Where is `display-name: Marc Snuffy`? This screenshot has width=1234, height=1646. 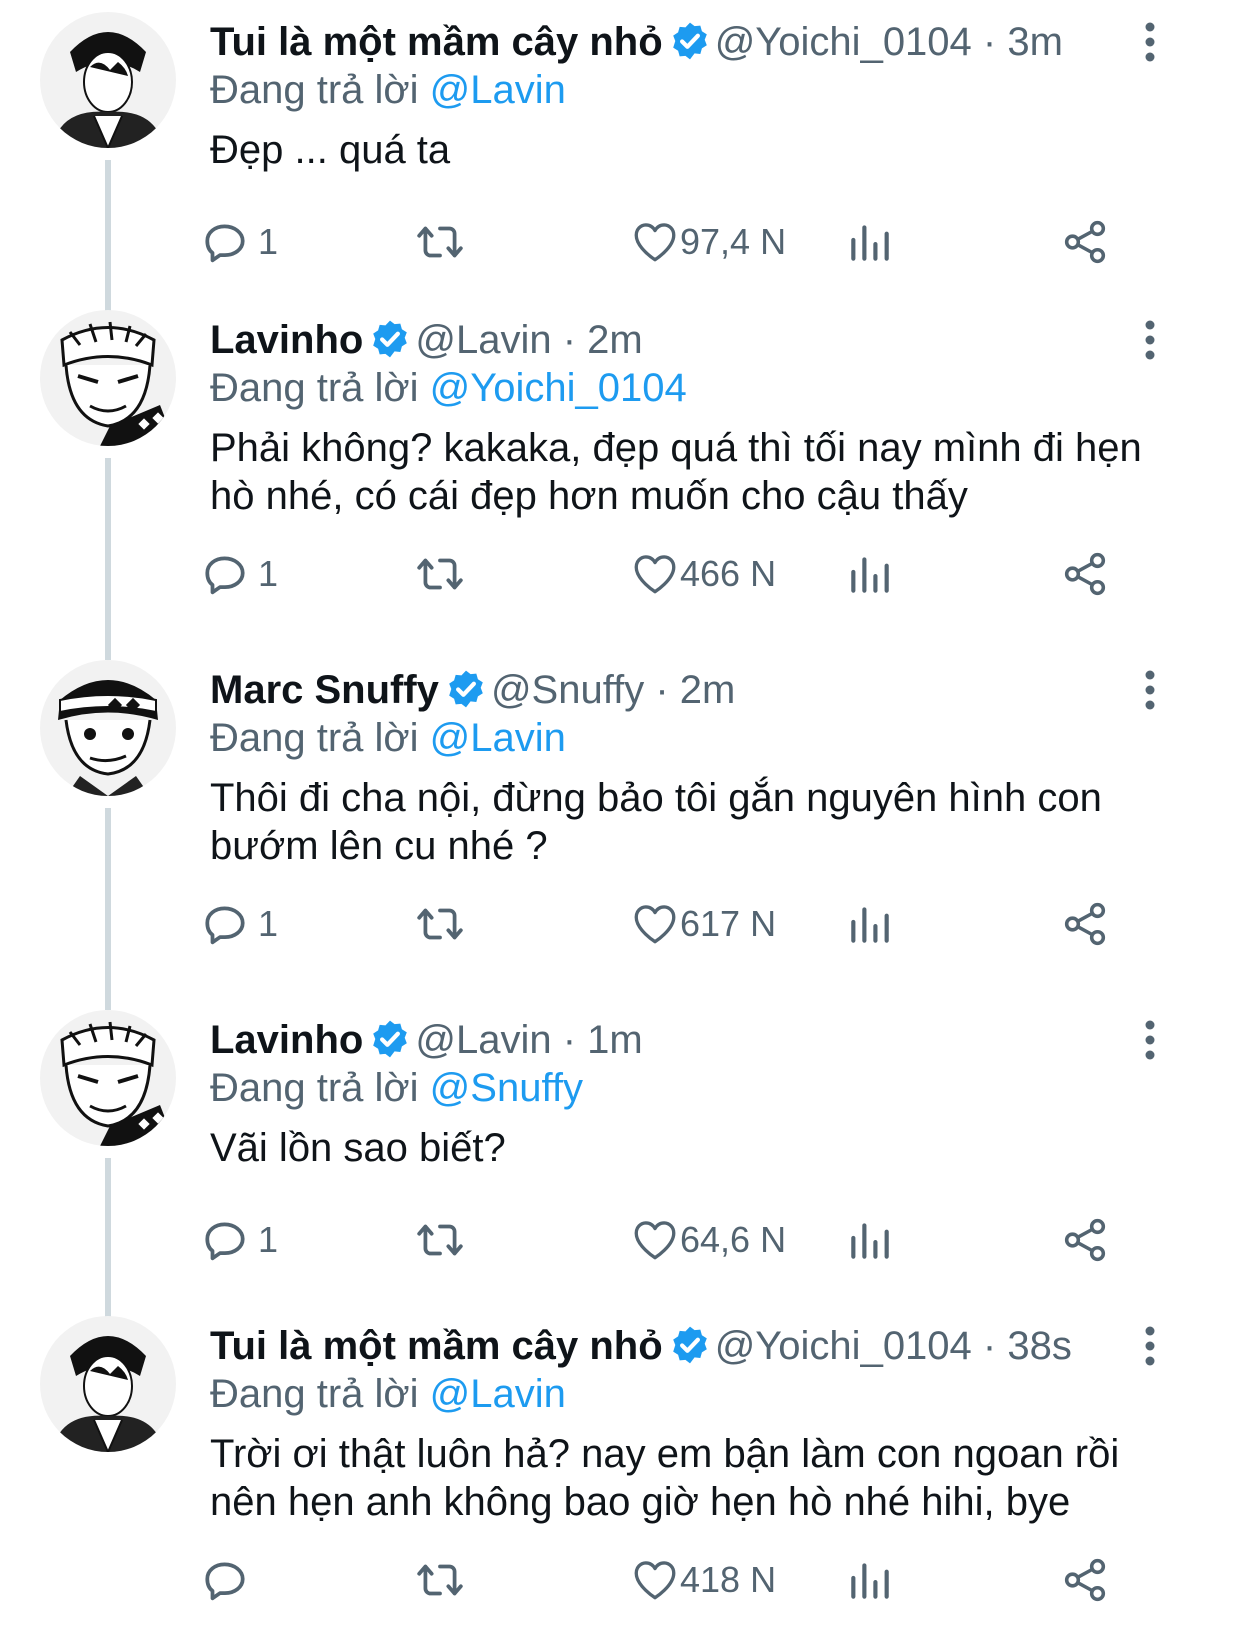
display-name: Marc Snuffy is located at coordinates (324, 690).